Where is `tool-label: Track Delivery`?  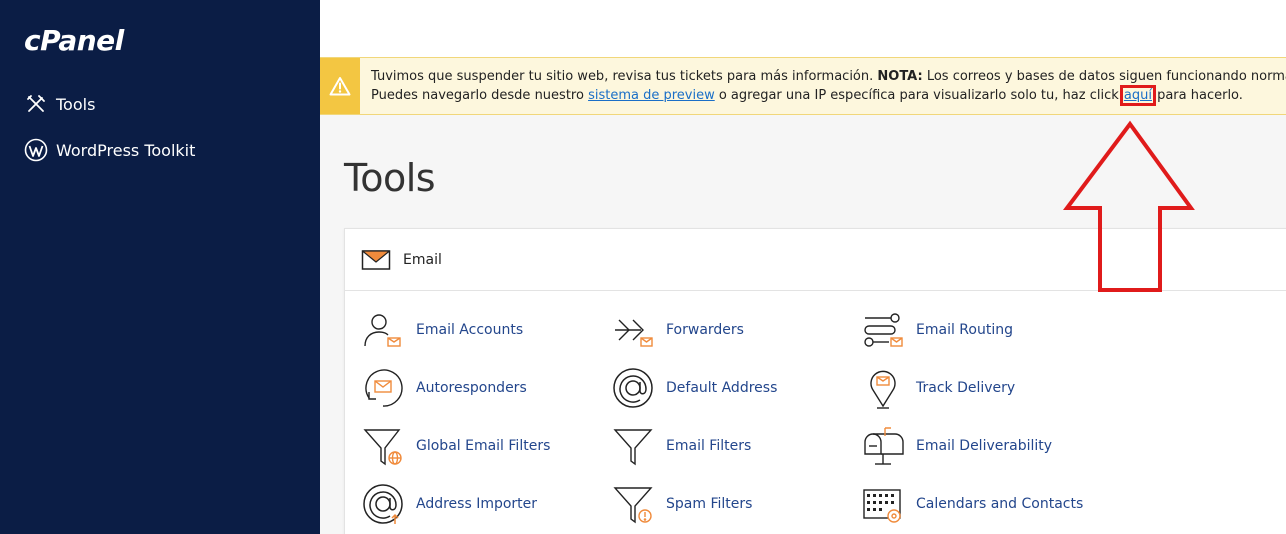
tool-label: Track Delivery is located at coordinates (966, 388).